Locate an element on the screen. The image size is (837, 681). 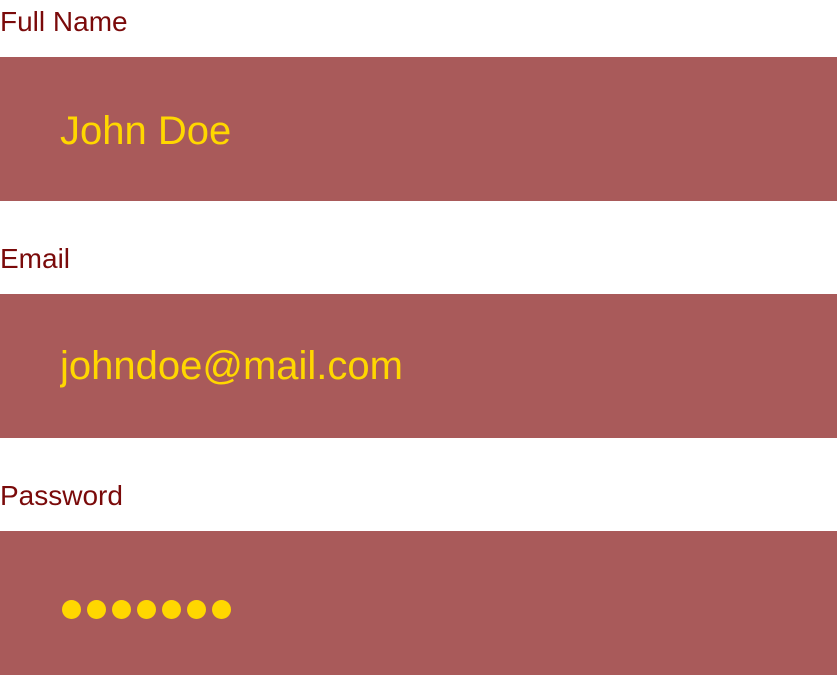
full-name-label: Full Name is located at coordinates (64, 21).